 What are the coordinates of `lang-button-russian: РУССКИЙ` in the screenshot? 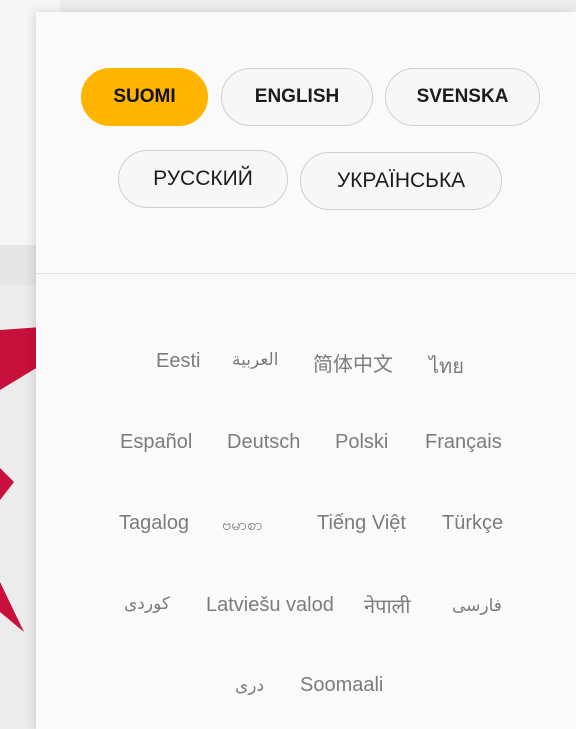 It's located at (203, 179).